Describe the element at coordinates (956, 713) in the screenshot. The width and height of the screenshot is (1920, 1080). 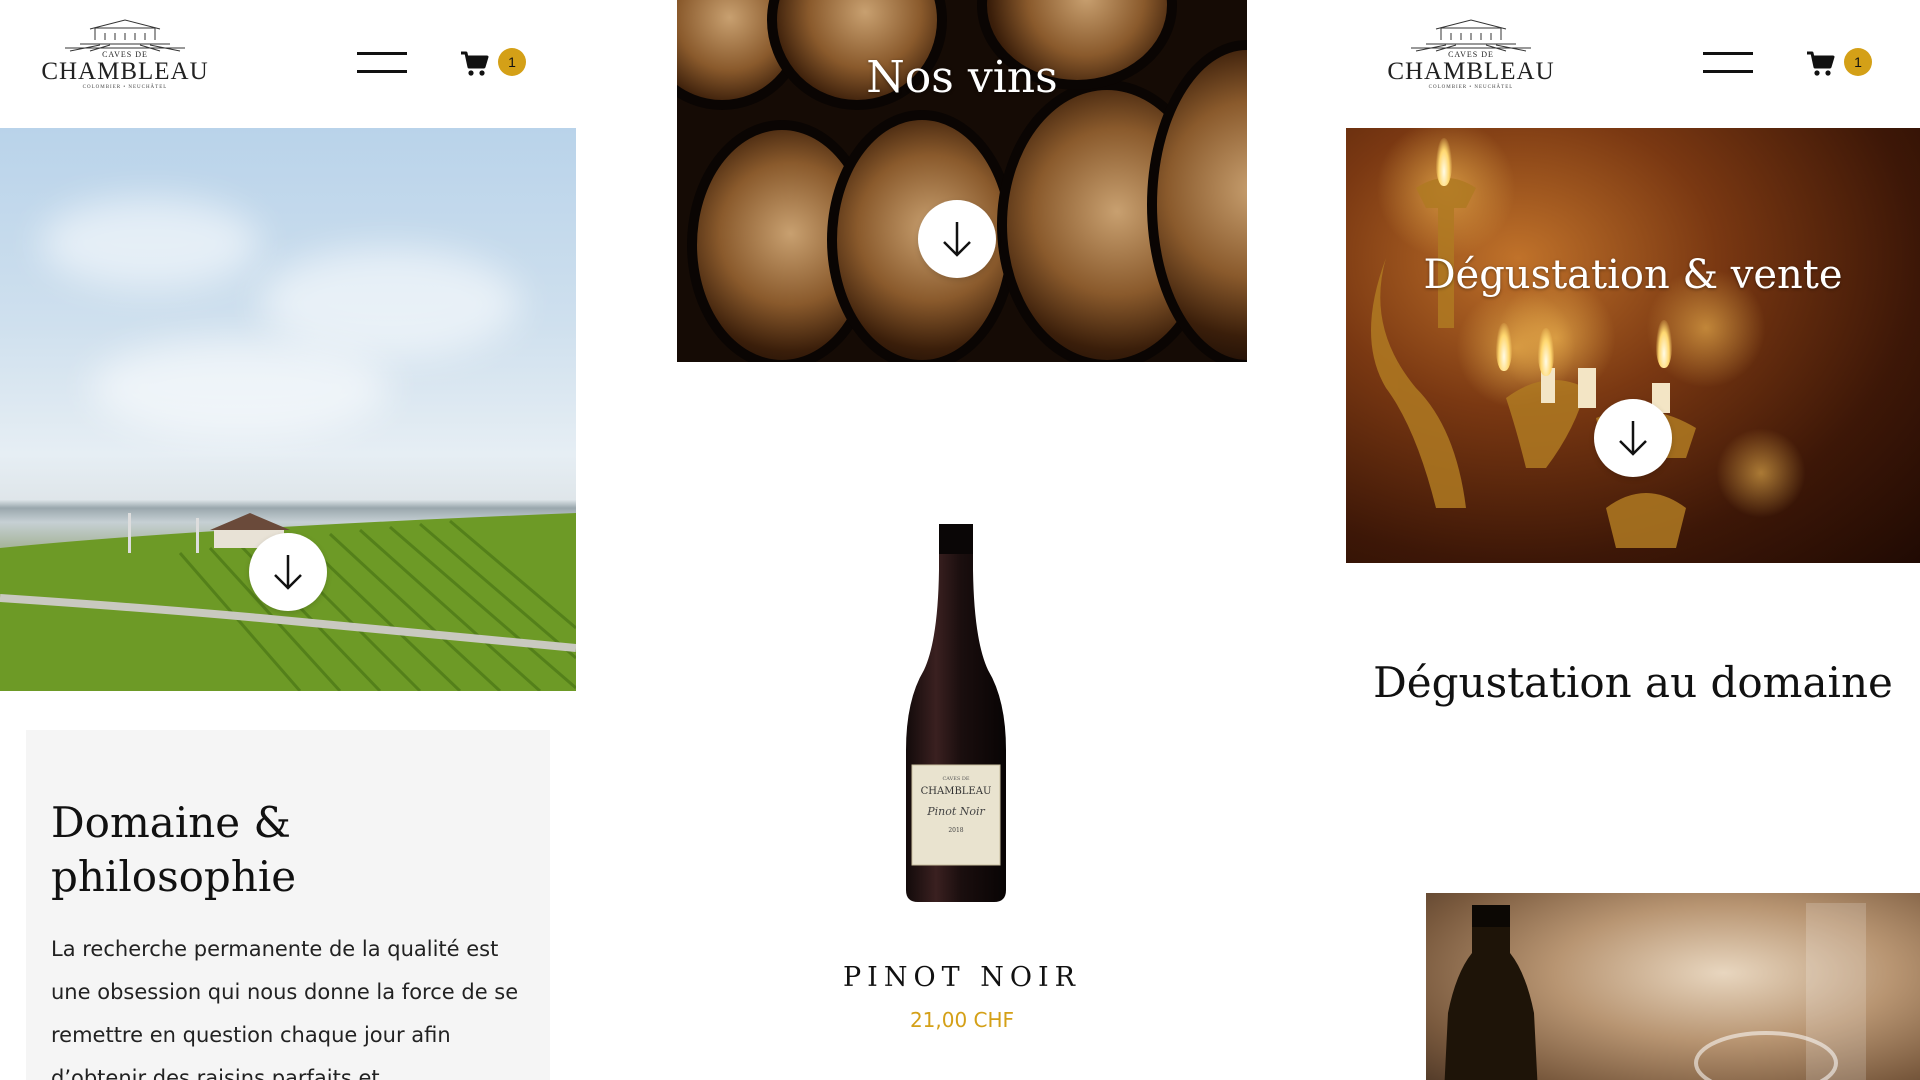
I see `wine-bottle-icon: CAVES DE CHAMBLEAU Pinot Noir 2018` at that location.